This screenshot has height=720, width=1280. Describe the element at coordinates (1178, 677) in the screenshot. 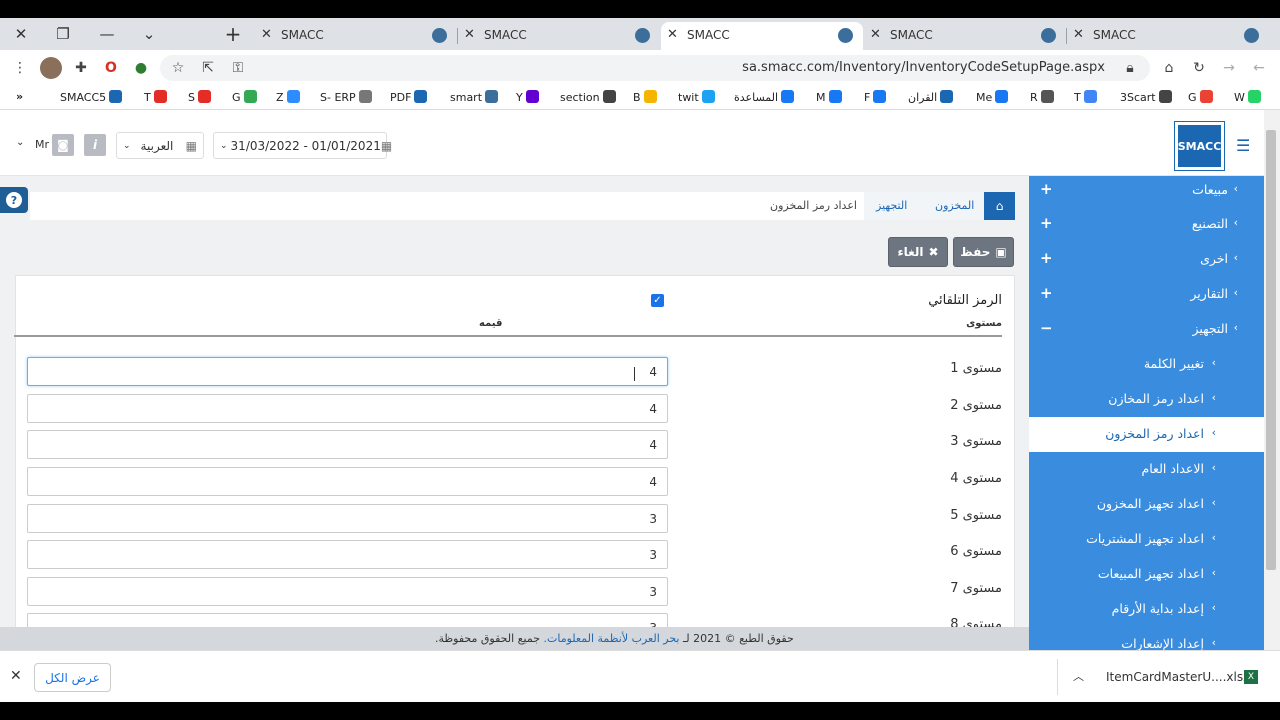

I see `download-file-name: ItemCardMasterU....xlsx` at that location.